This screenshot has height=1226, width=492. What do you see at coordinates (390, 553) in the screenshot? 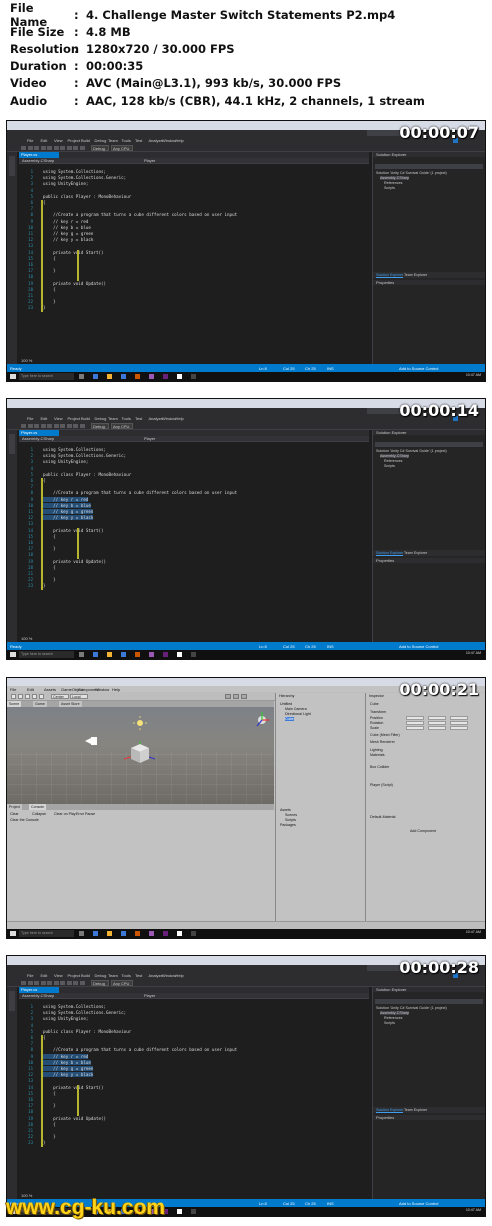
I see `panel-tab: Solution Explorer` at bounding box center [390, 553].